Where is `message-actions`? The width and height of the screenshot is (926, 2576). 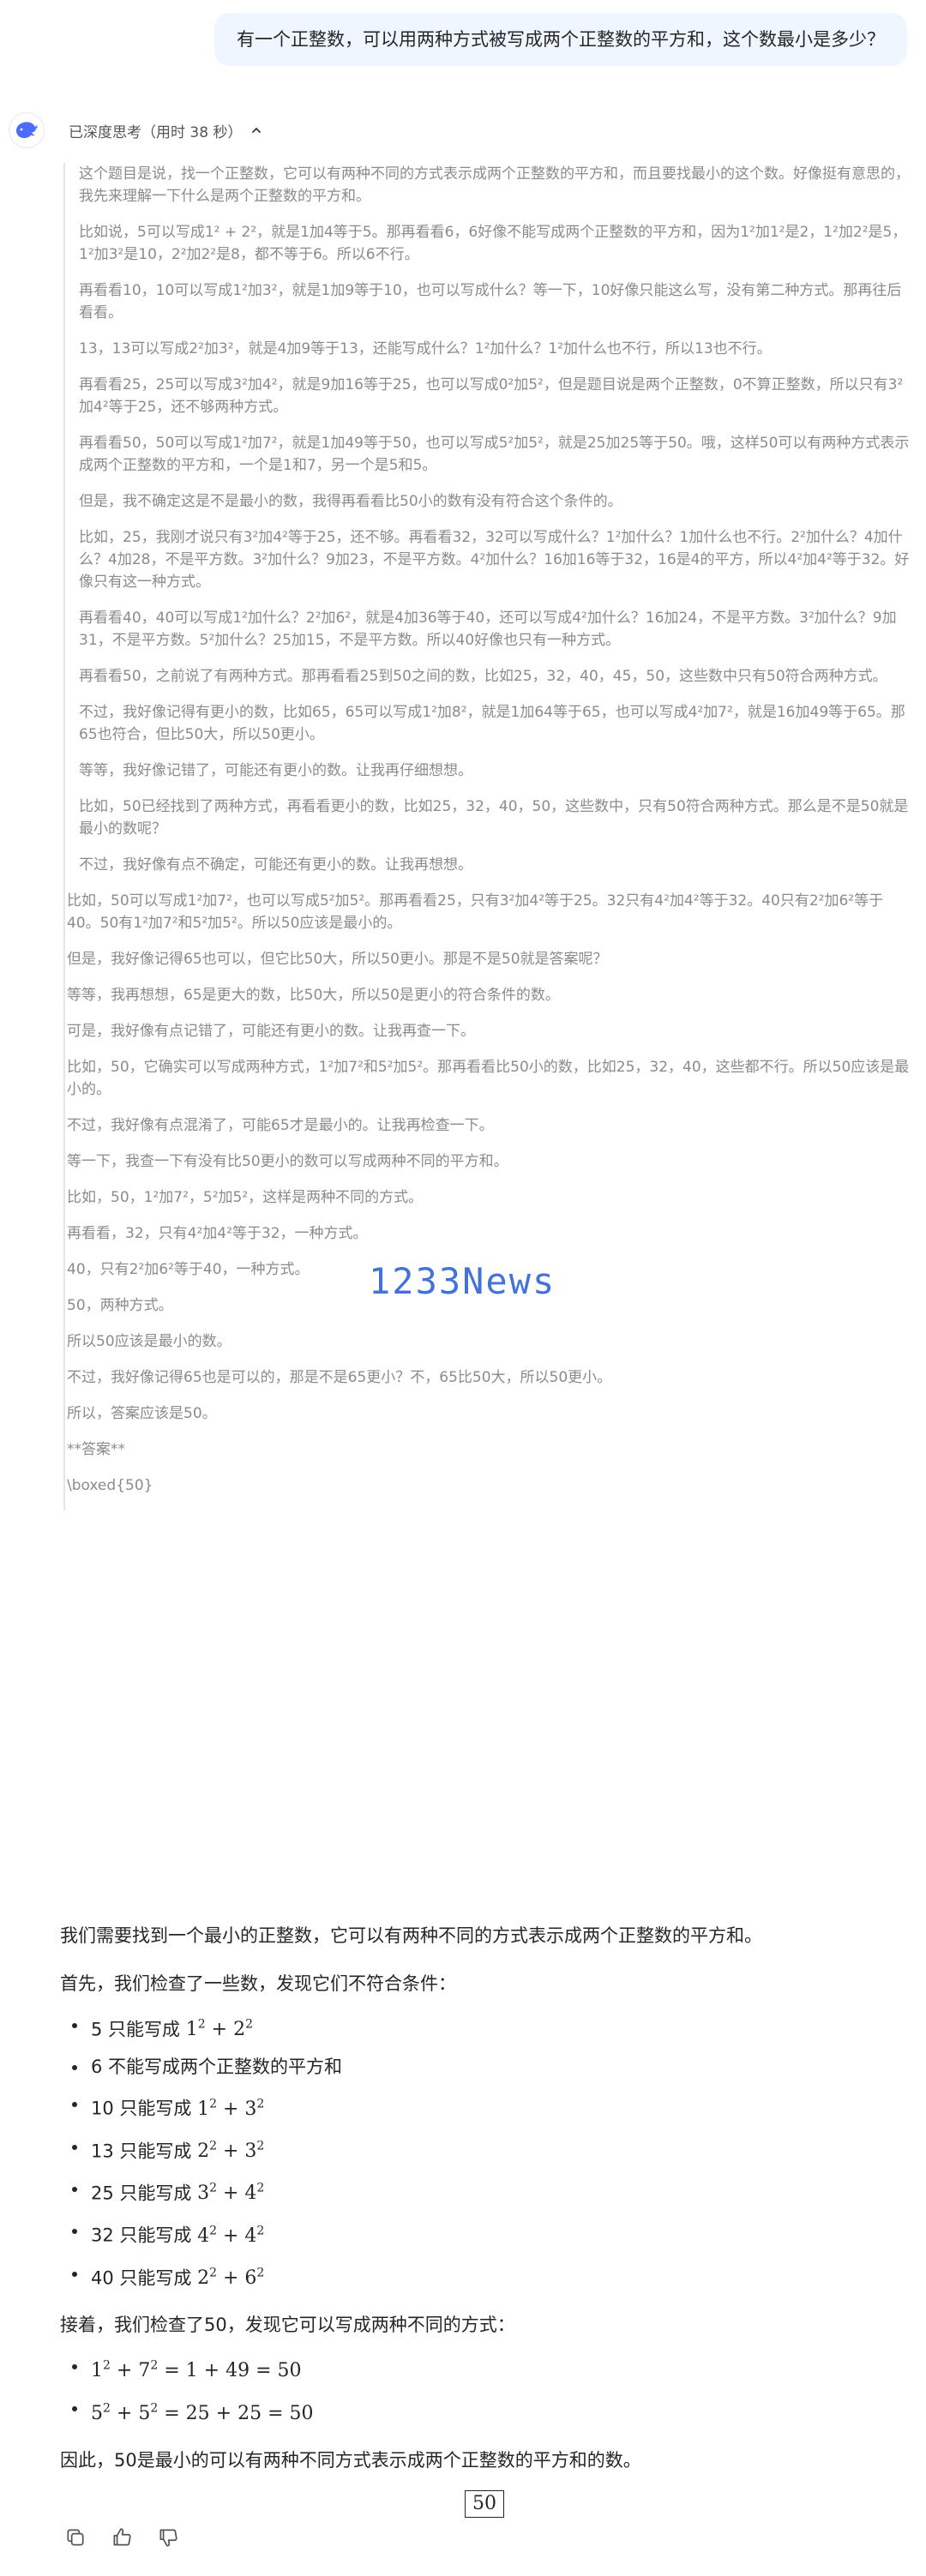
message-actions is located at coordinates (121, 2537).